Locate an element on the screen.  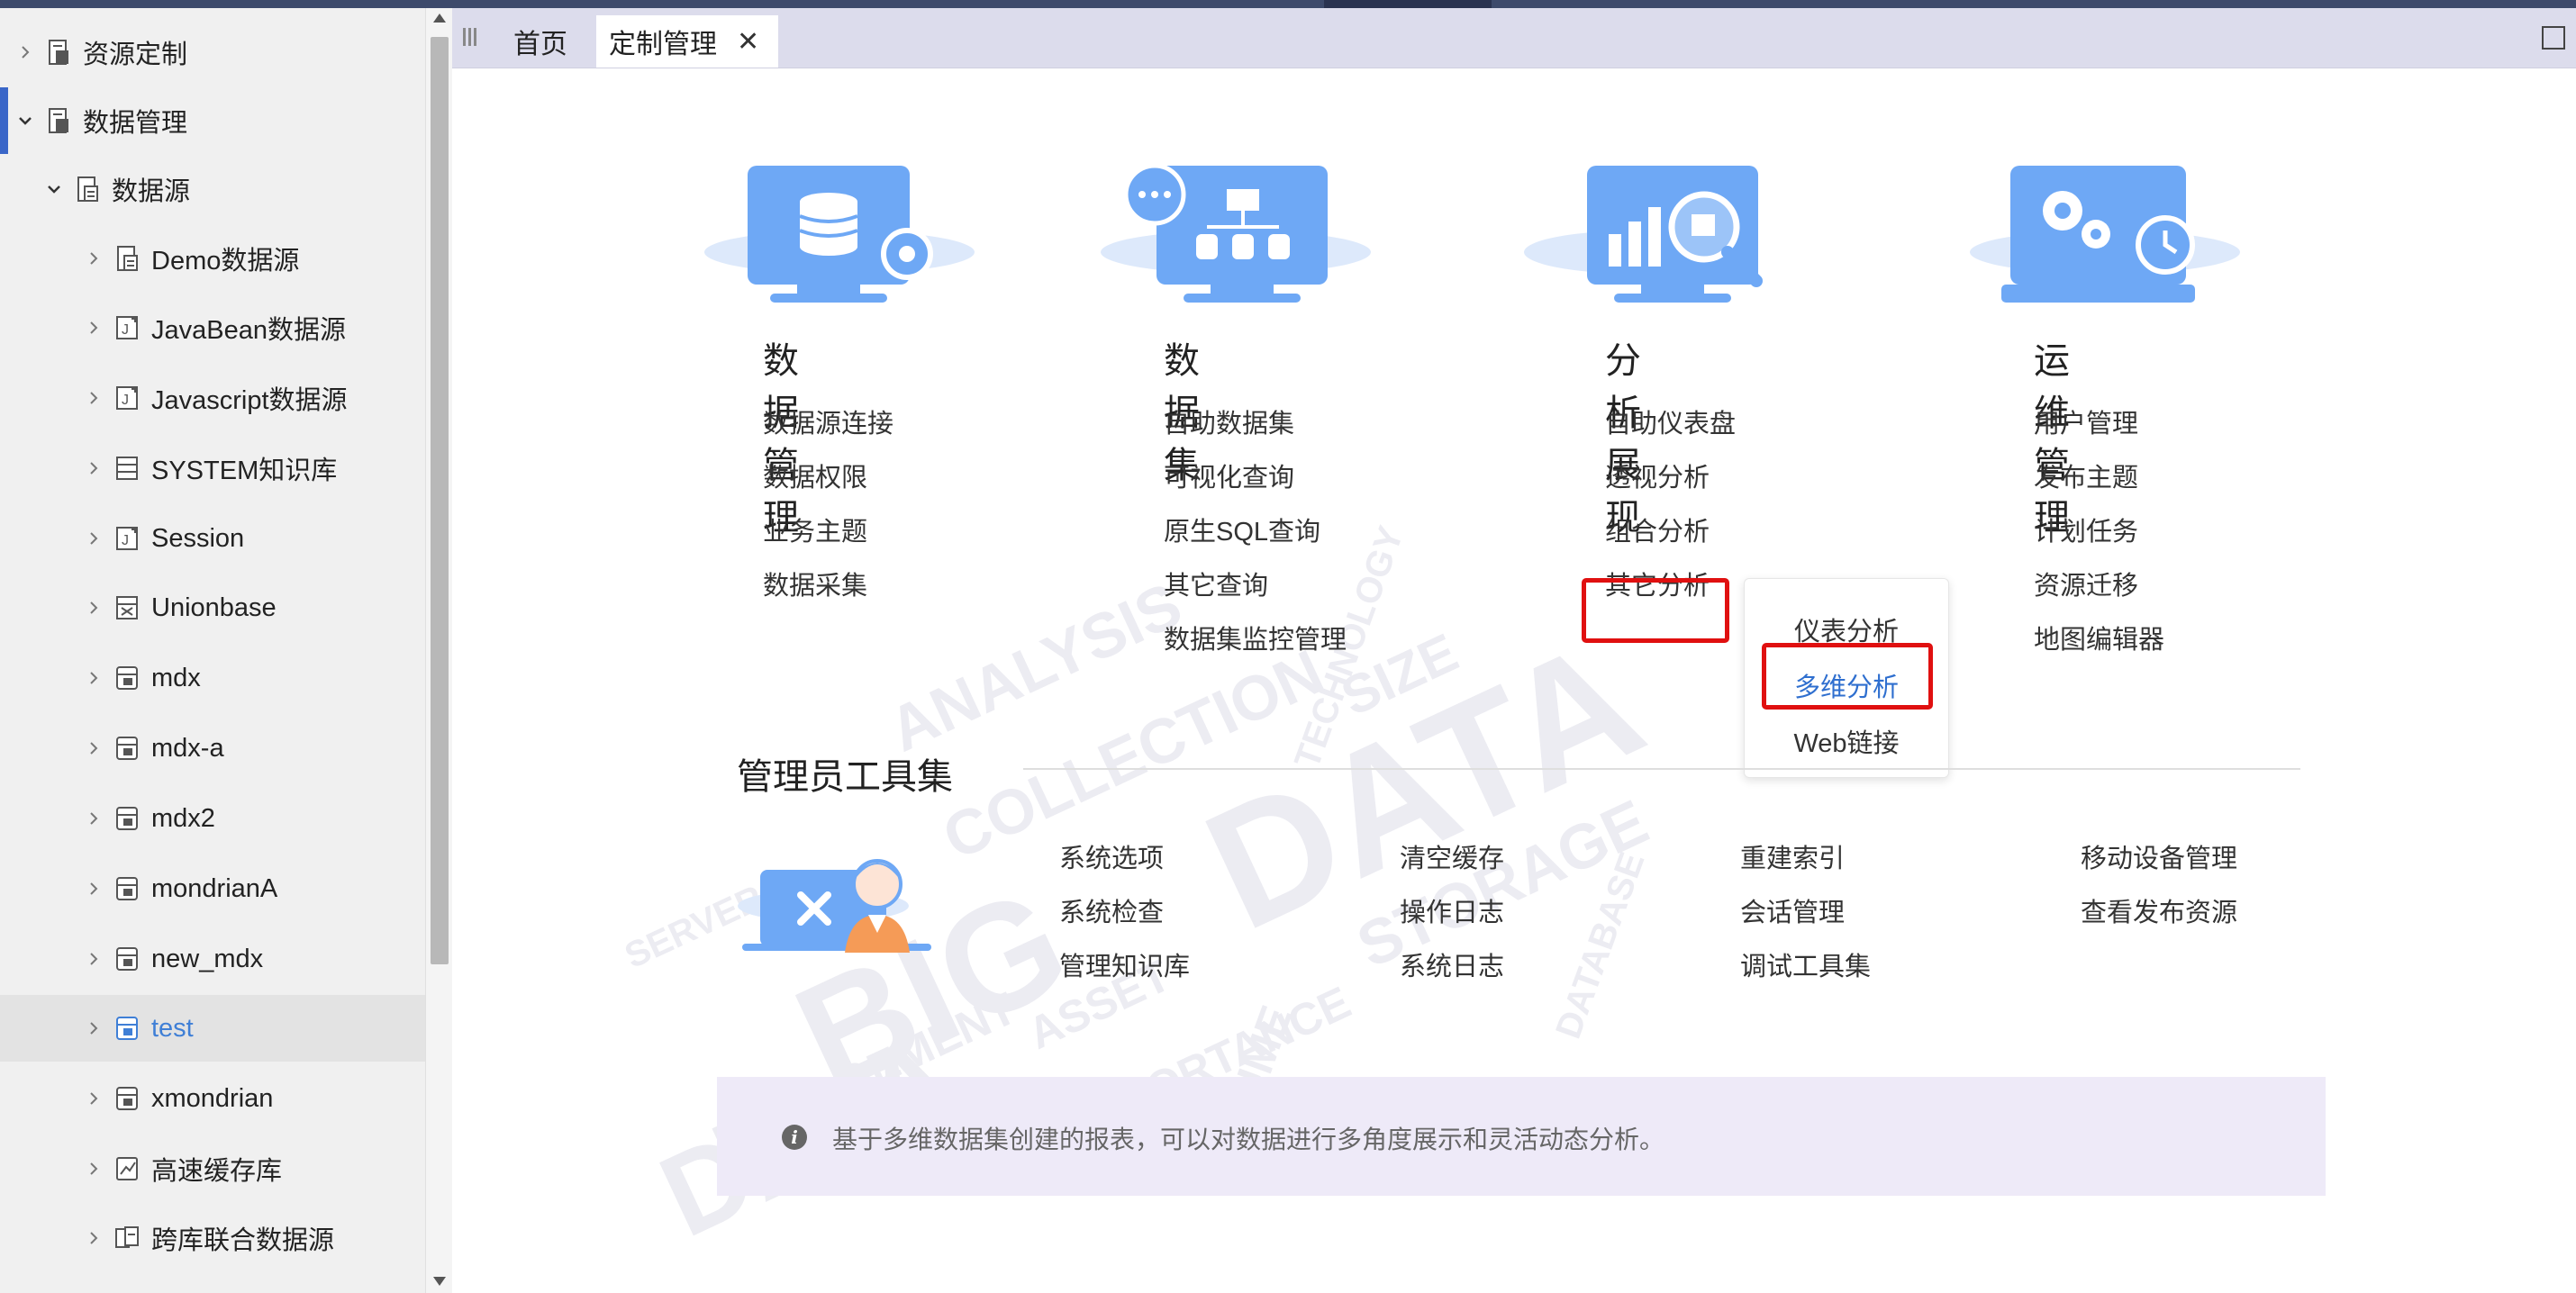
link-publish-theme: 发布主题 is located at coordinates (2099, 478).